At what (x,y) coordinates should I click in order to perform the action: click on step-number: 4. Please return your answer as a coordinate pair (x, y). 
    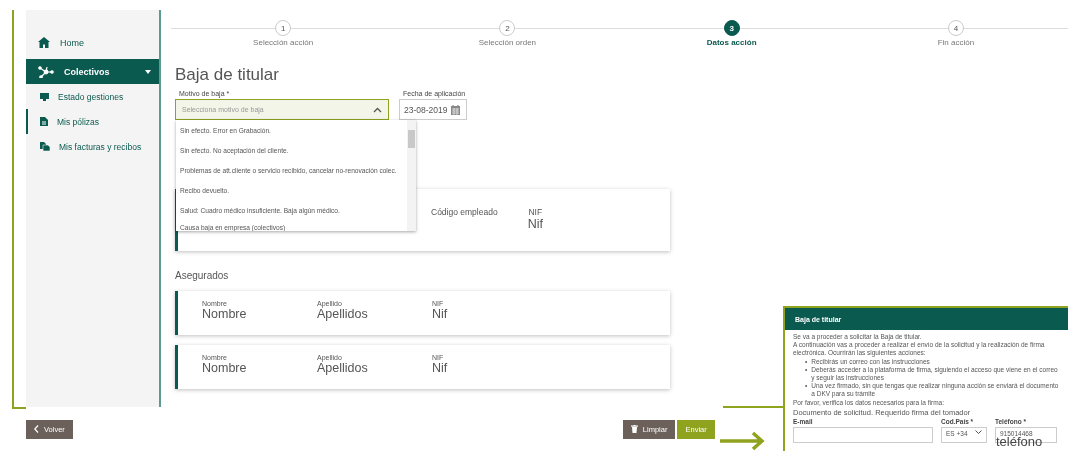
    Looking at the image, I should click on (955, 28).